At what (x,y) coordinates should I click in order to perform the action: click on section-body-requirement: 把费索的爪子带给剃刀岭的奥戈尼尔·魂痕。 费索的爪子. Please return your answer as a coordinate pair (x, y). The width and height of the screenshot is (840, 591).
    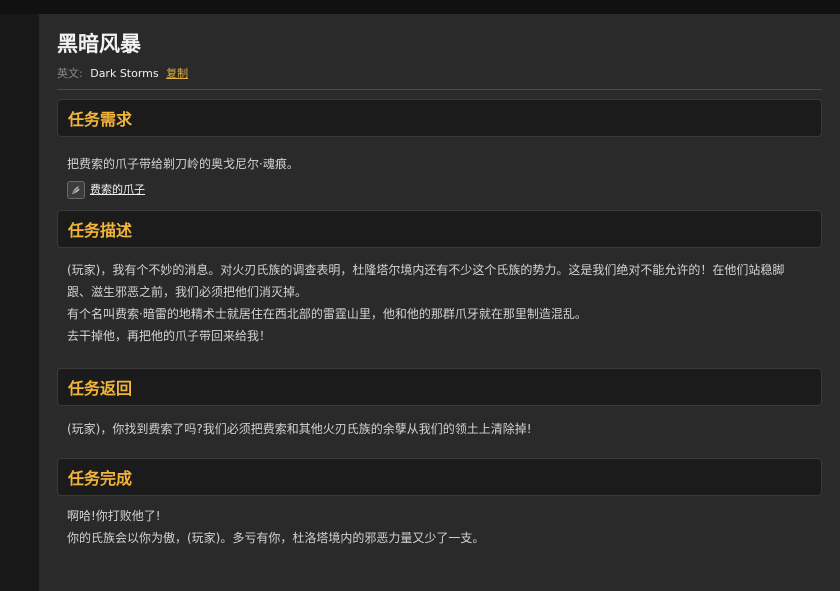
    Looking at the image, I should click on (439, 173).